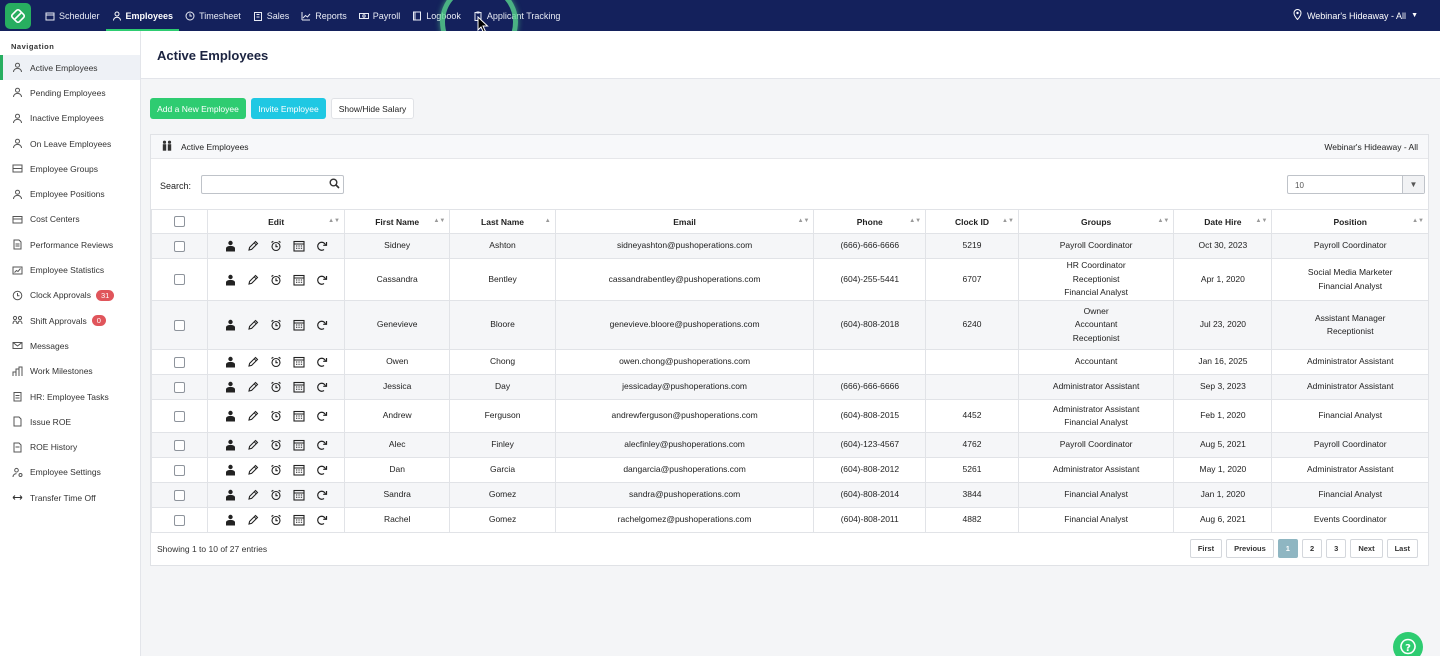 The width and height of the screenshot is (1440, 656). I want to click on sidebar-item-inactive-employees: Inactive Employees, so click(70, 118).